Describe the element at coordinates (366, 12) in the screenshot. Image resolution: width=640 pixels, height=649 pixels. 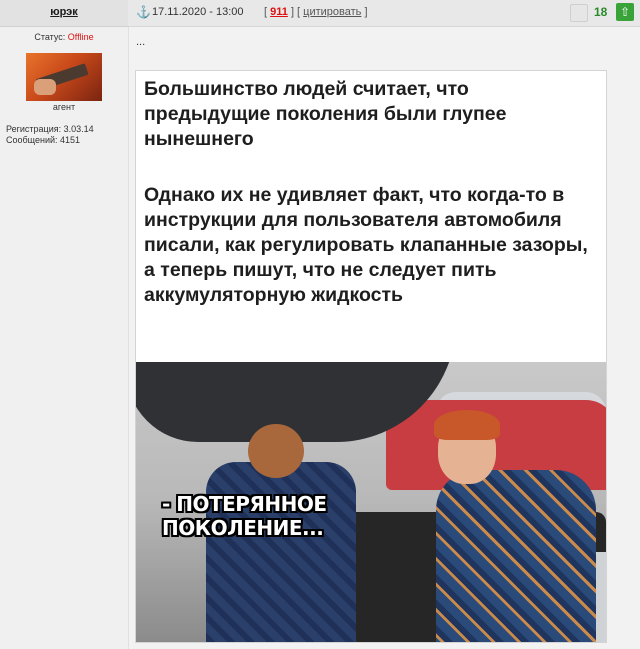
I see `bracket-close: ]` at that location.